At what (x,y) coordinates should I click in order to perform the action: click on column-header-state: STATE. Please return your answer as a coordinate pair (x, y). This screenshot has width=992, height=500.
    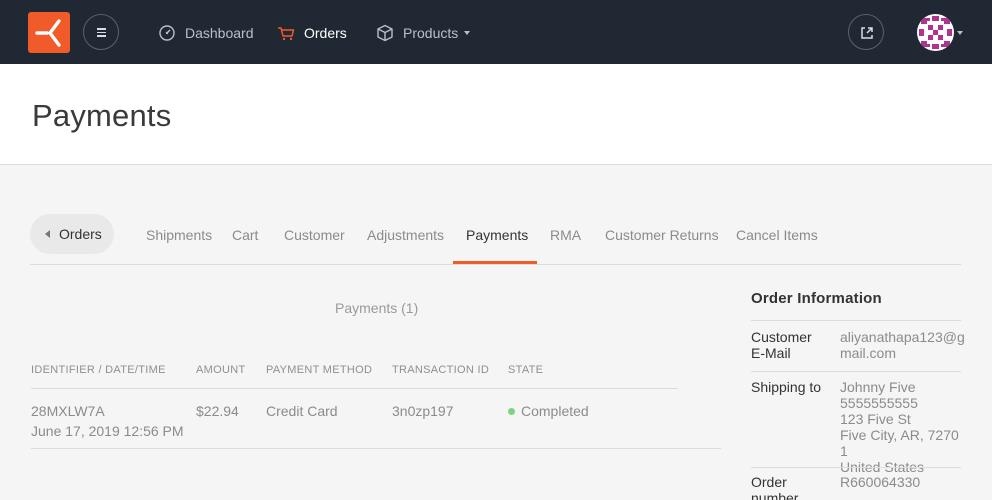
    Looking at the image, I should click on (526, 370).